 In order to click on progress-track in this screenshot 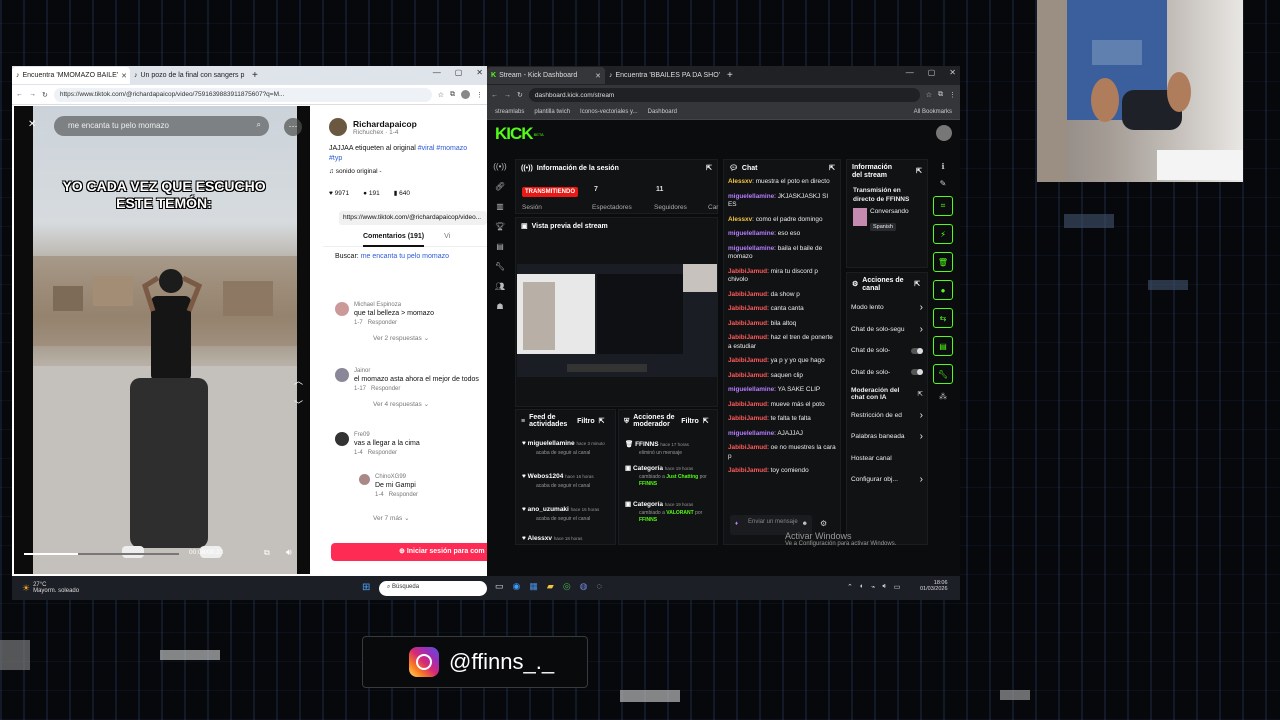, I will do `click(101, 554)`.